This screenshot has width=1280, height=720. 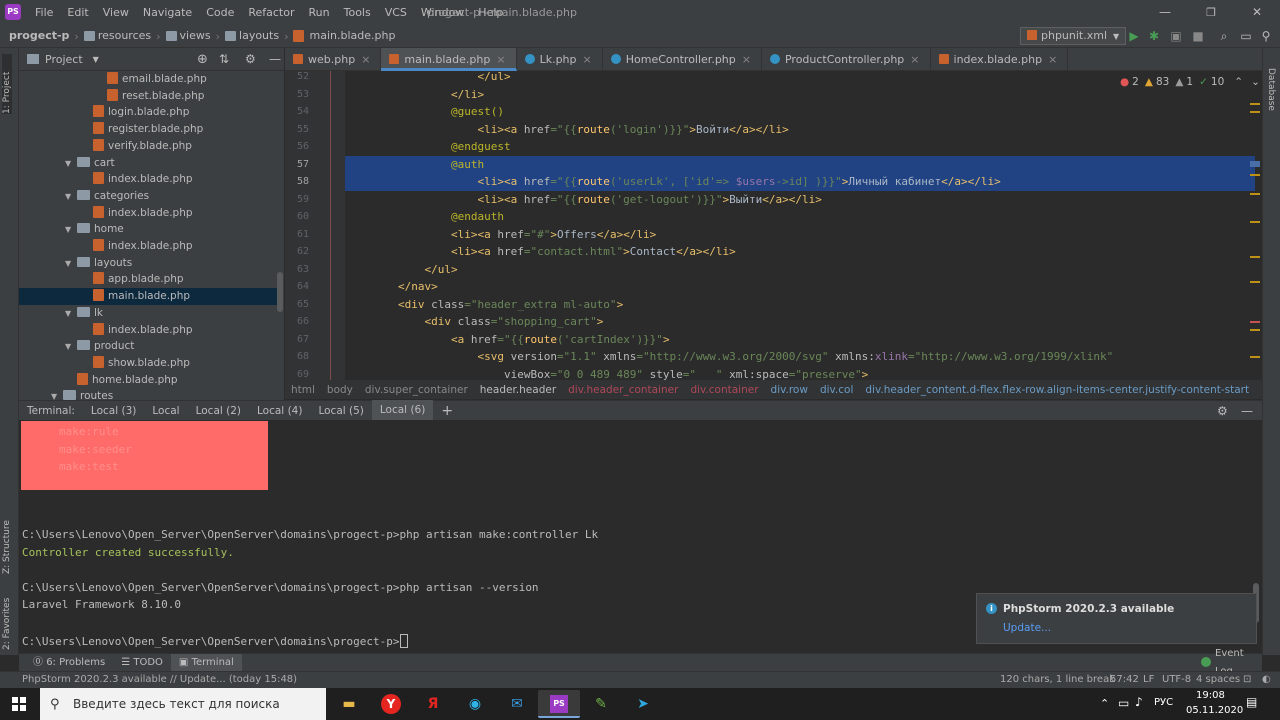 What do you see at coordinates (789, 390) in the screenshot?
I see `html-breadcrumb-item: div.row` at bounding box center [789, 390].